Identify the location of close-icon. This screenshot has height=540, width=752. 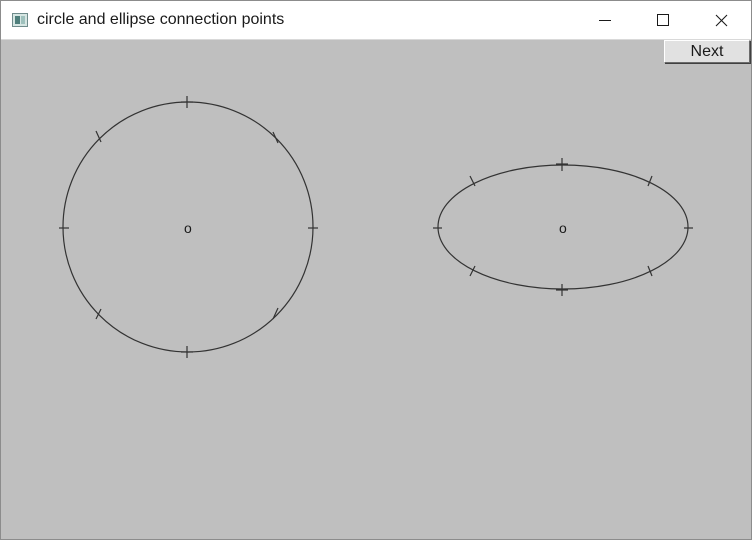
(721, 20).